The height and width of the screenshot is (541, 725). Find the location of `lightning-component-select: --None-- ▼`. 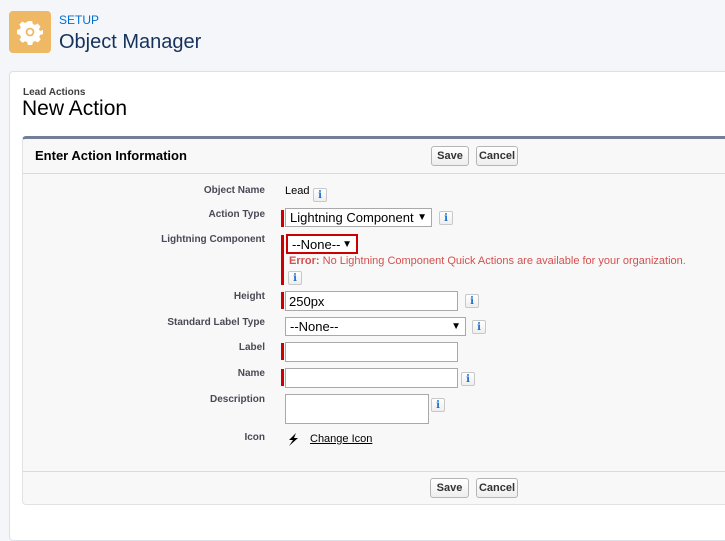

lightning-component-select: --None-- ▼ is located at coordinates (322, 244).